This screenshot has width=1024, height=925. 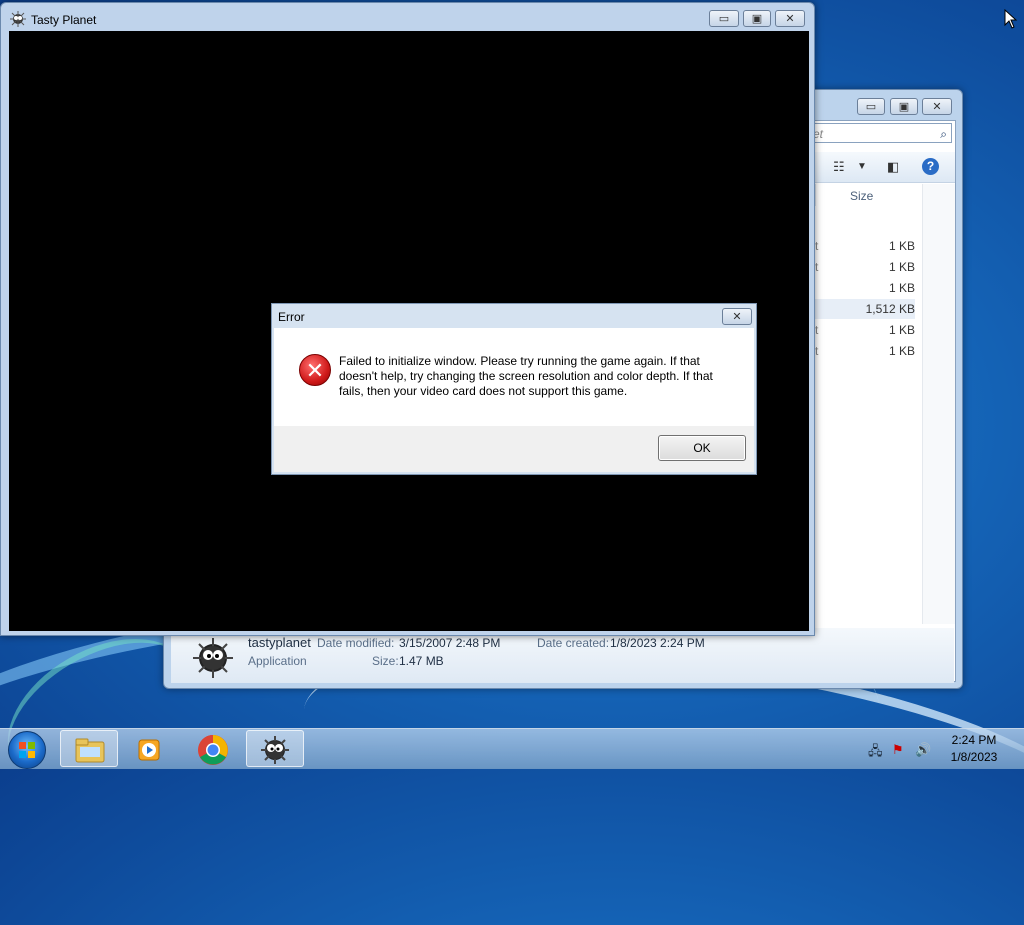 What do you see at coordinates (737, 316) in the screenshot?
I see `dialog-close-button: ✕` at bounding box center [737, 316].